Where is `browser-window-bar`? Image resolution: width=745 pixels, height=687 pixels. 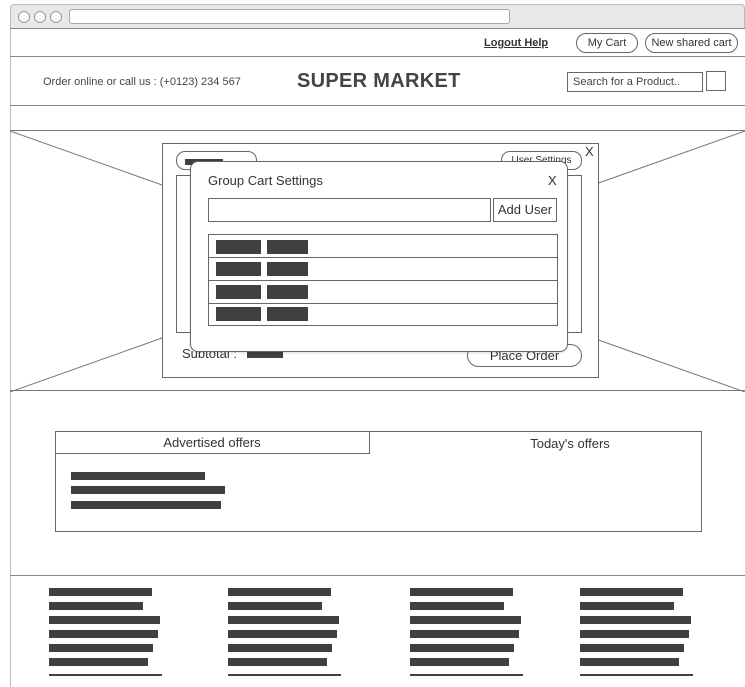 browser-window-bar is located at coordinates (377, 16).